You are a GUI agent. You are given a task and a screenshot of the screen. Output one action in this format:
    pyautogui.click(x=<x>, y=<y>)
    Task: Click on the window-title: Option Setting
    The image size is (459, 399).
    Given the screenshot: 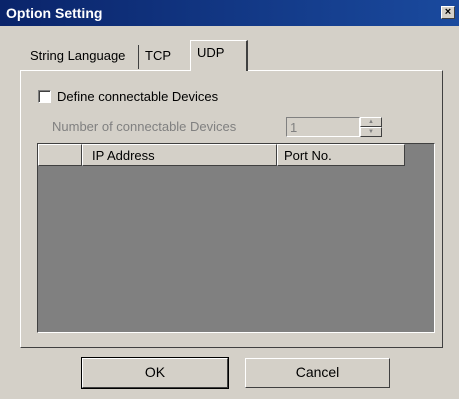 What is the action you would take?
    pyautogui.click(x=54, y=13)
    